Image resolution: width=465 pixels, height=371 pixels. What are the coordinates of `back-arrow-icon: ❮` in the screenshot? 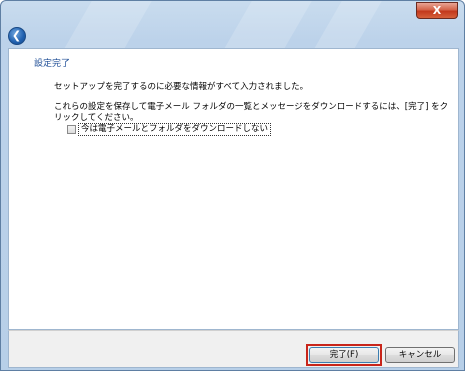 It's located at (16, 35).